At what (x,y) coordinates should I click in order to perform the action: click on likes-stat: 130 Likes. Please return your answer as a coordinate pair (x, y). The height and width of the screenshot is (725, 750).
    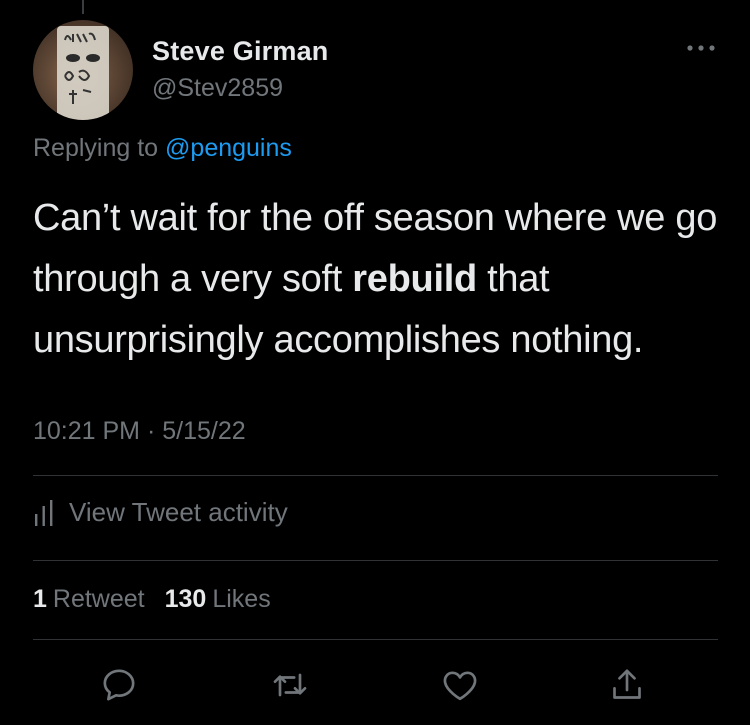
    Looking at the image, I should click on (218, 599).